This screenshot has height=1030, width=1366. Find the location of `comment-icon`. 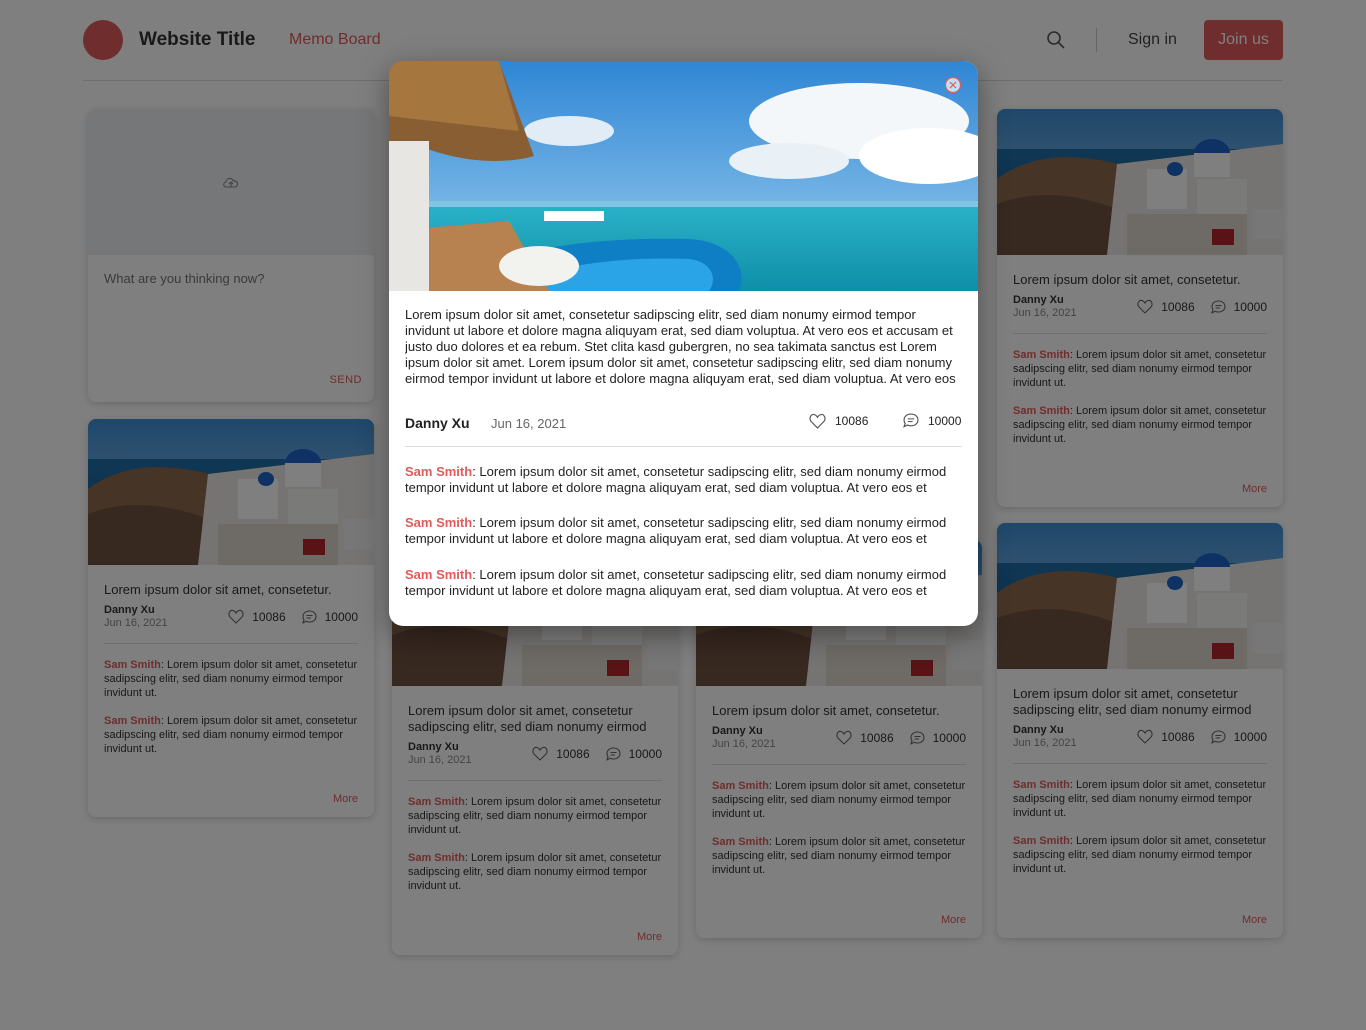

comment-icon is located at coordinates (911, 420).